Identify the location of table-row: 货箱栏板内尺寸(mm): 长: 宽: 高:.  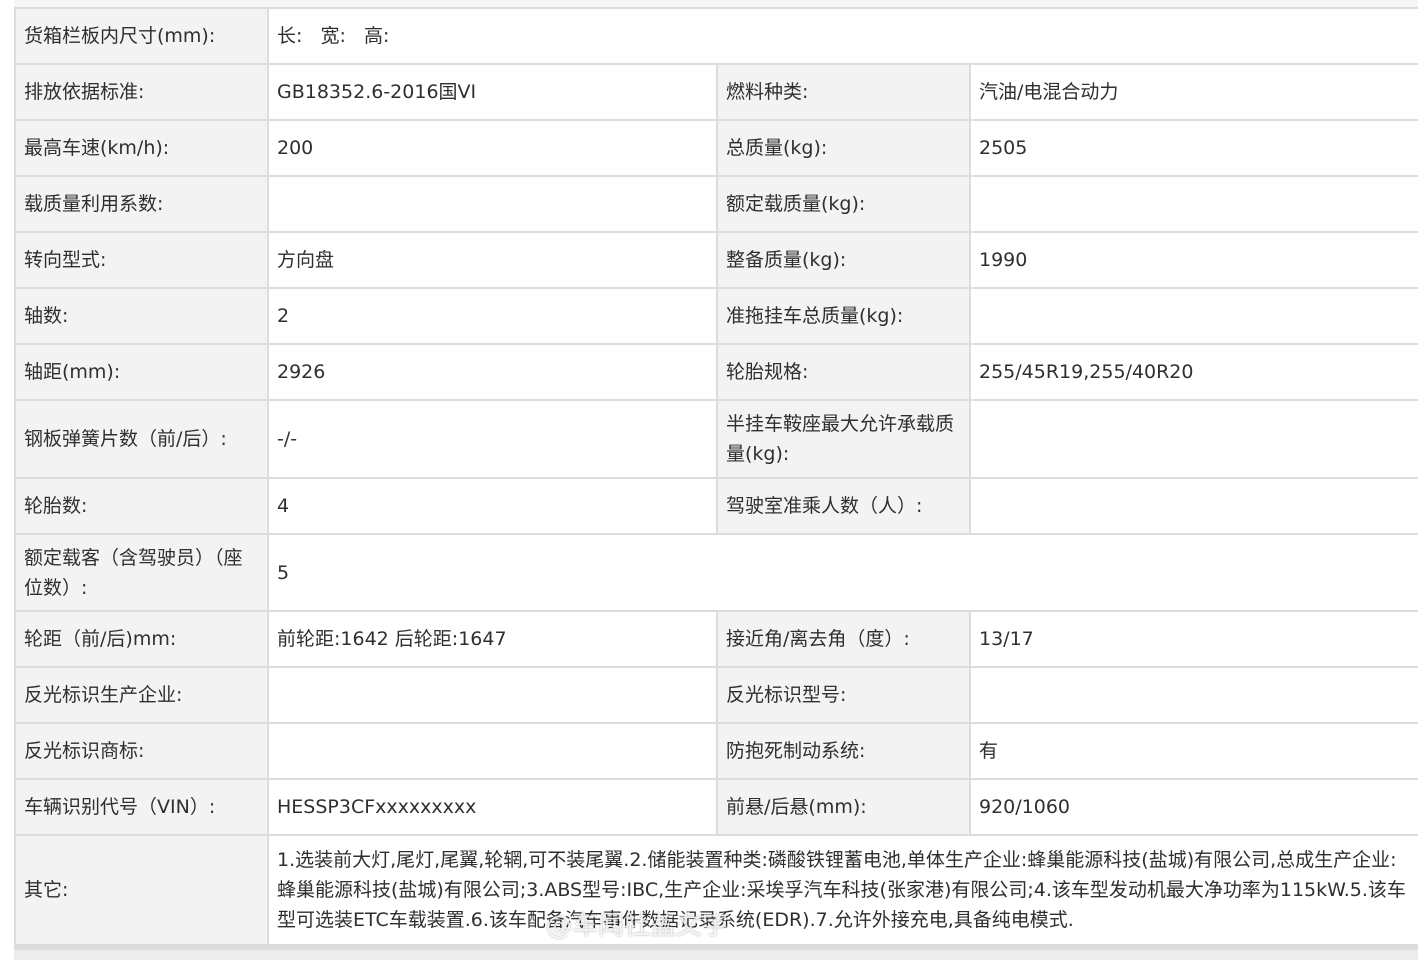
(717, 36).